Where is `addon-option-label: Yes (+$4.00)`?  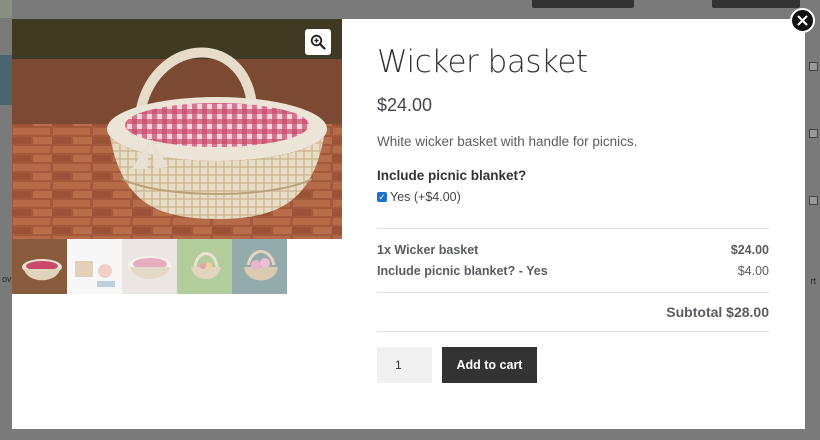 addon-option-label: Yes (+$4.00) is located at coordinates (425, 197).